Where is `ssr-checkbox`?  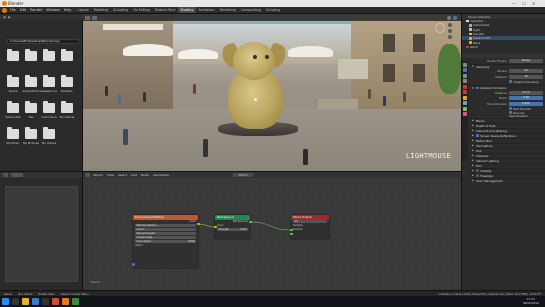 ssr-checkbox is located at coordinates (477, 135).